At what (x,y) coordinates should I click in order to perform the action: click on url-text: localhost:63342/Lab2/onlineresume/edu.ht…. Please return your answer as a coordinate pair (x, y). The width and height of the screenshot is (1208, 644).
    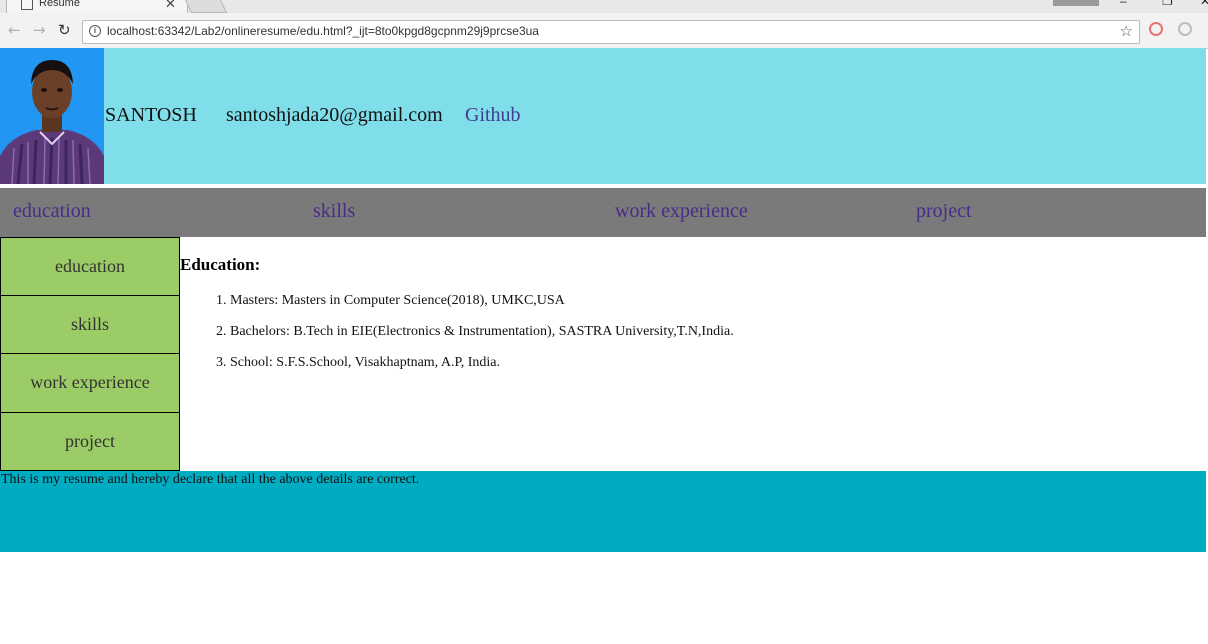
    Looking at the image, I should click on (323, 31).